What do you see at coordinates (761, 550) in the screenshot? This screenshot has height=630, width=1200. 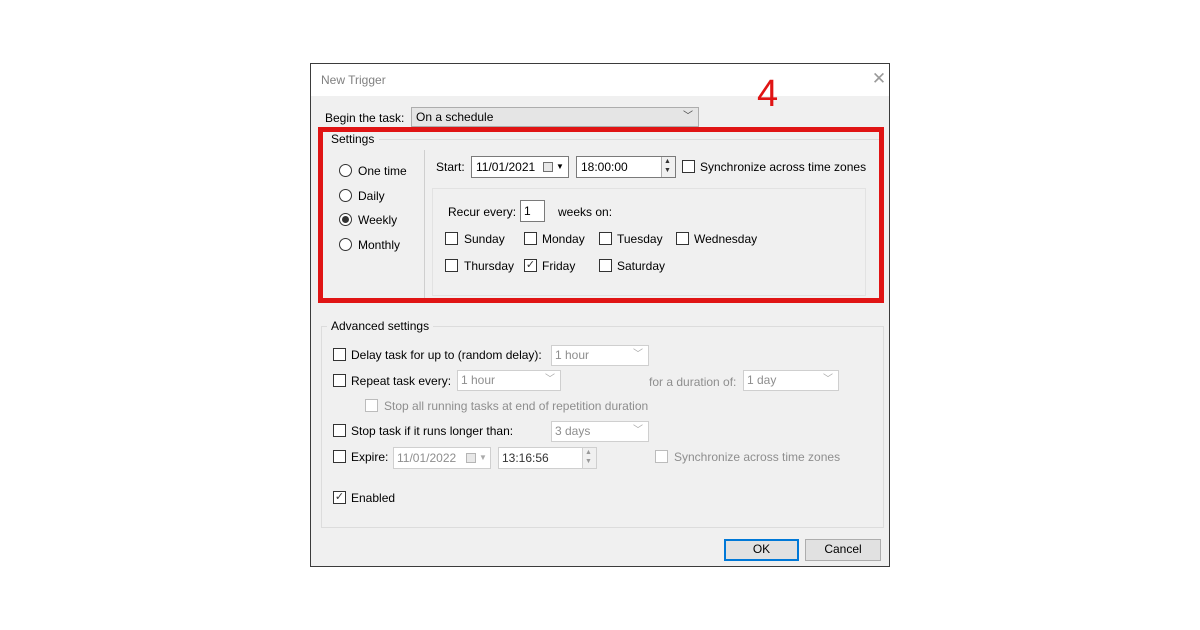 I see `ok-button: OK` at bounding box center [761, 550].